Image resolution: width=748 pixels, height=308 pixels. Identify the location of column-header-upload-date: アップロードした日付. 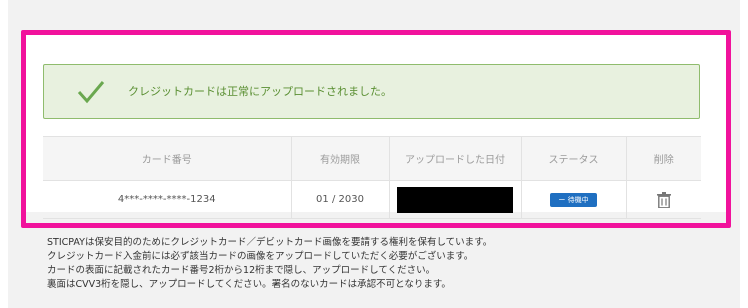
(455, 158).